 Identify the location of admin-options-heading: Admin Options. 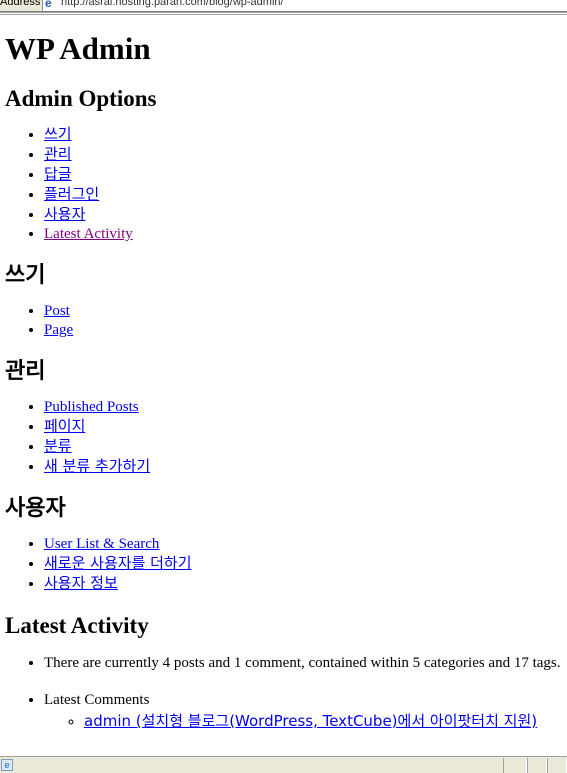
(81, 98).